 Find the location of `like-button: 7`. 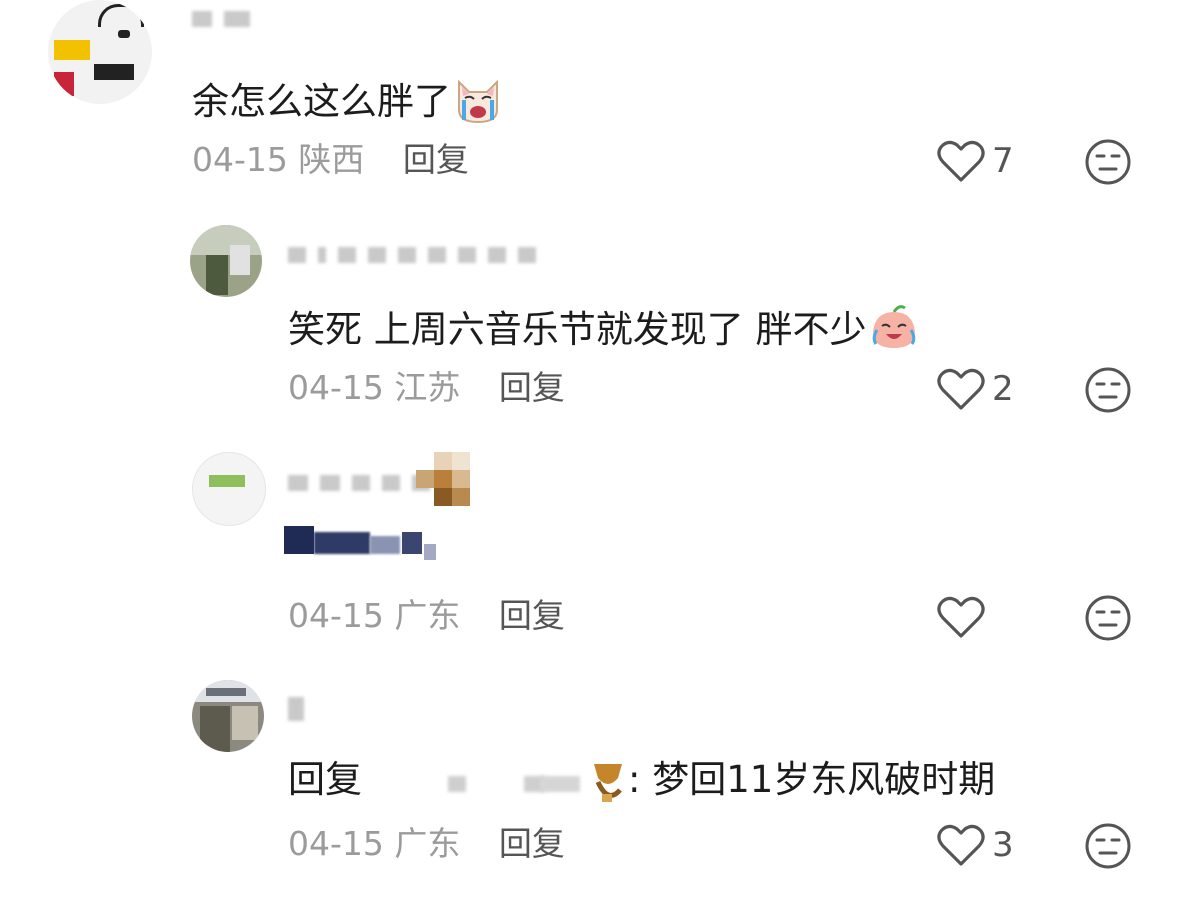

like-button: 7 is located at coordinates (975, 161).